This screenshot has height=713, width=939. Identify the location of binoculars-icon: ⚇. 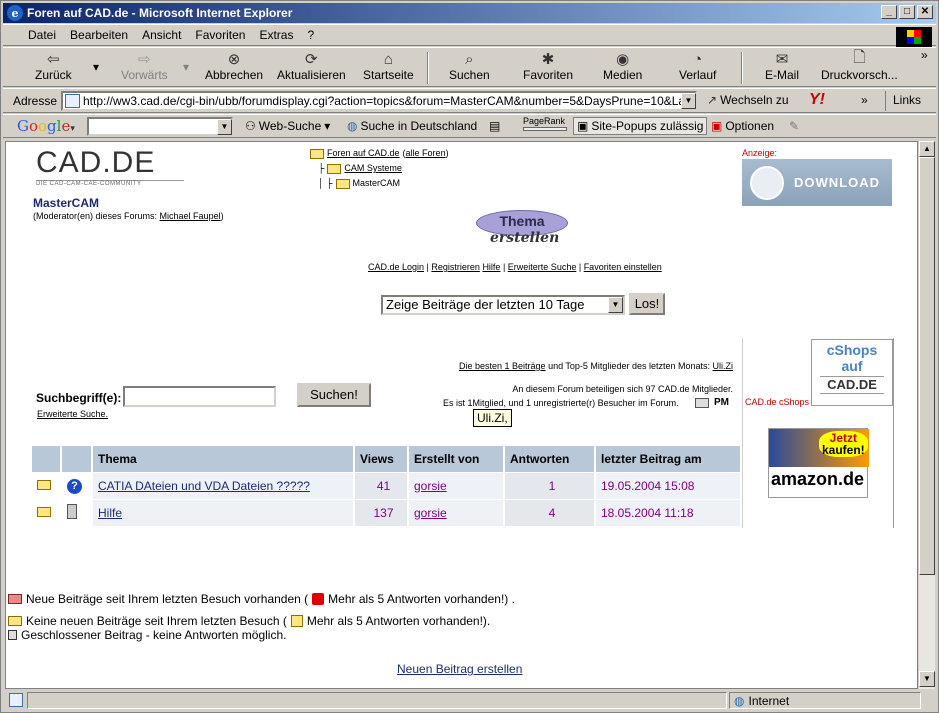
(250, 126).